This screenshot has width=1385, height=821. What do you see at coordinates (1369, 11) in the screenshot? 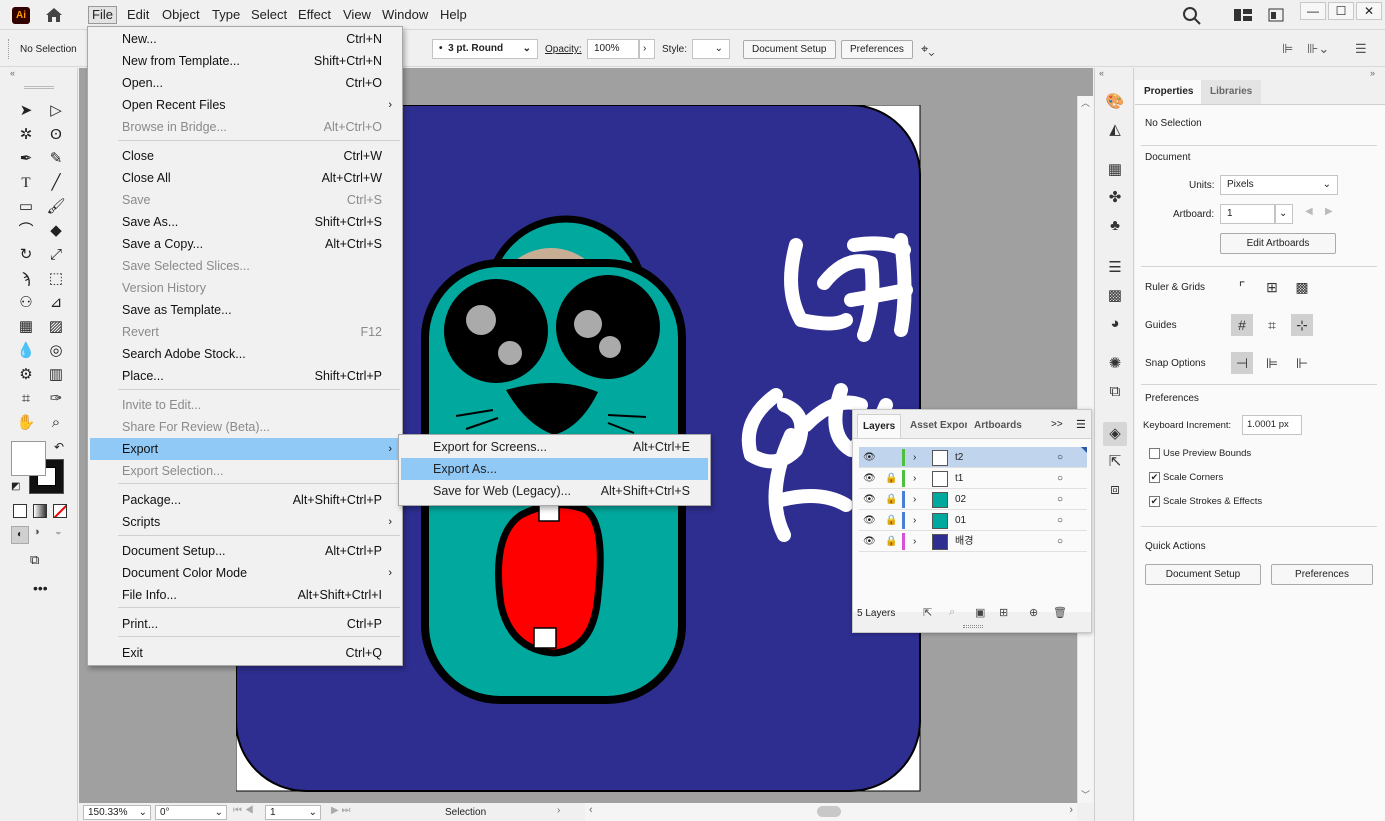
I see `close-button: ✕` at bounding box center [1369, 11].